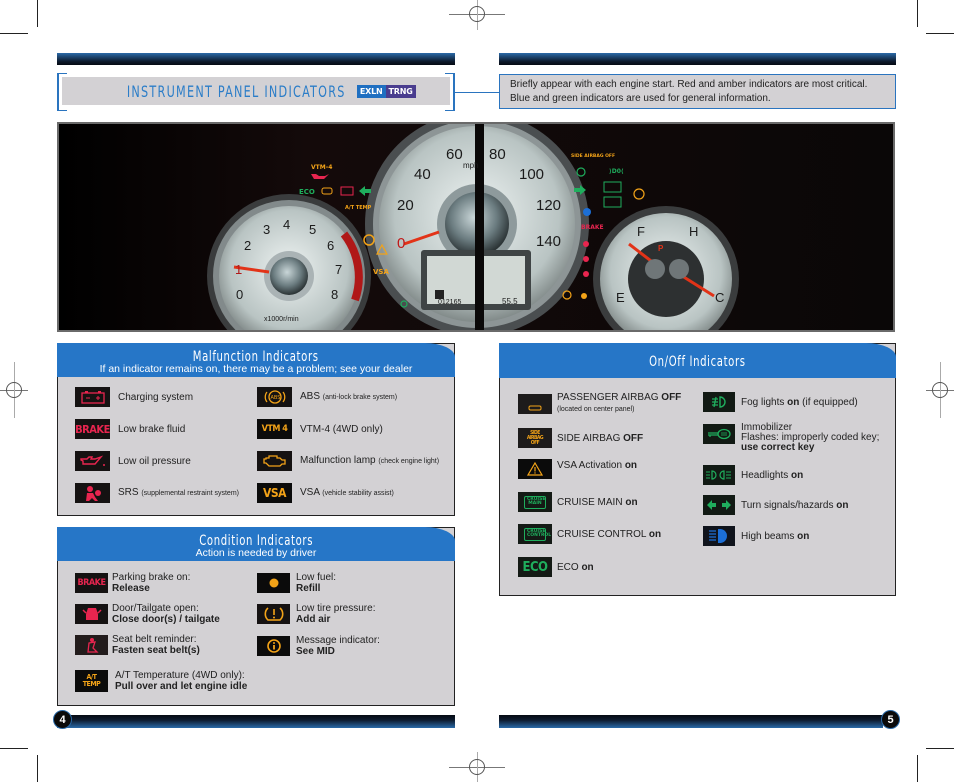  Describe the element at coordinates (358, 493) in the screenshot. I see `label-note: (vehicle stability assist)` at that location.